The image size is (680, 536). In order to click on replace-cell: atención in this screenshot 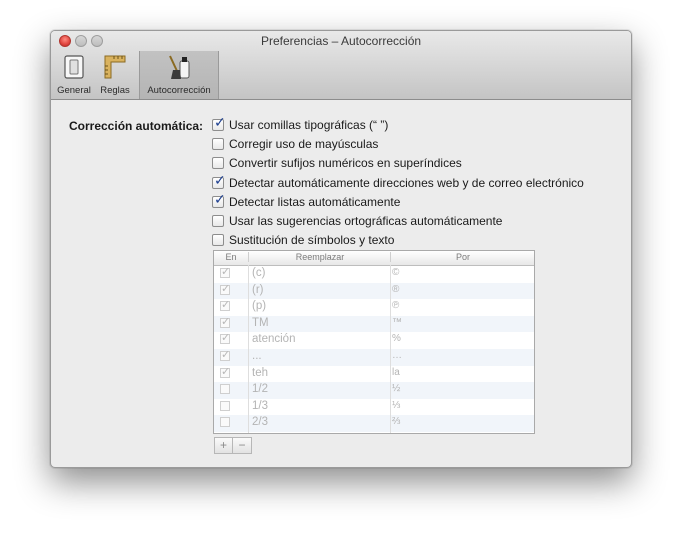, I will do `click(274, 339)`.